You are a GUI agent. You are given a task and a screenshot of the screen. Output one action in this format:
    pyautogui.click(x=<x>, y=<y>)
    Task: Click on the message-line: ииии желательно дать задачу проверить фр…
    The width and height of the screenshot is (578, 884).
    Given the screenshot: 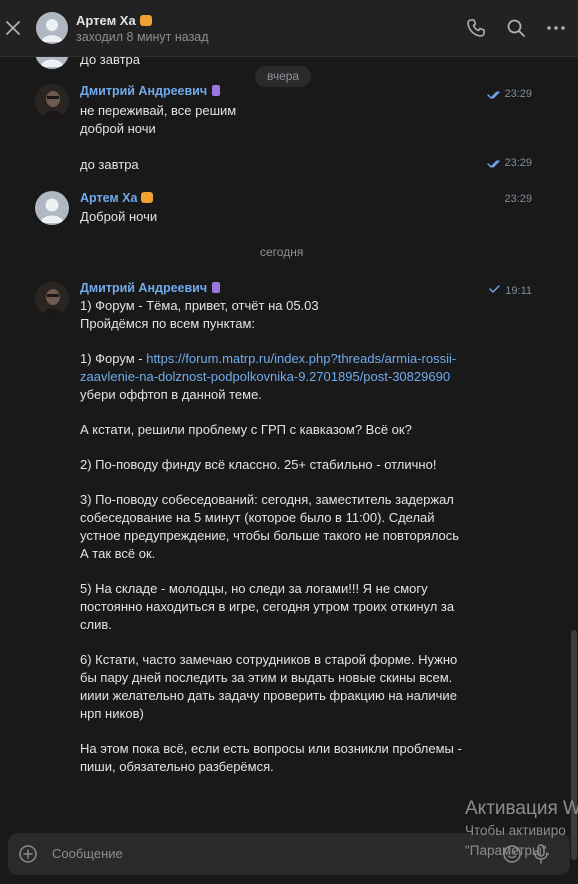 What is the action you would take?
    pyautogui.click(x=268, y=695)
    